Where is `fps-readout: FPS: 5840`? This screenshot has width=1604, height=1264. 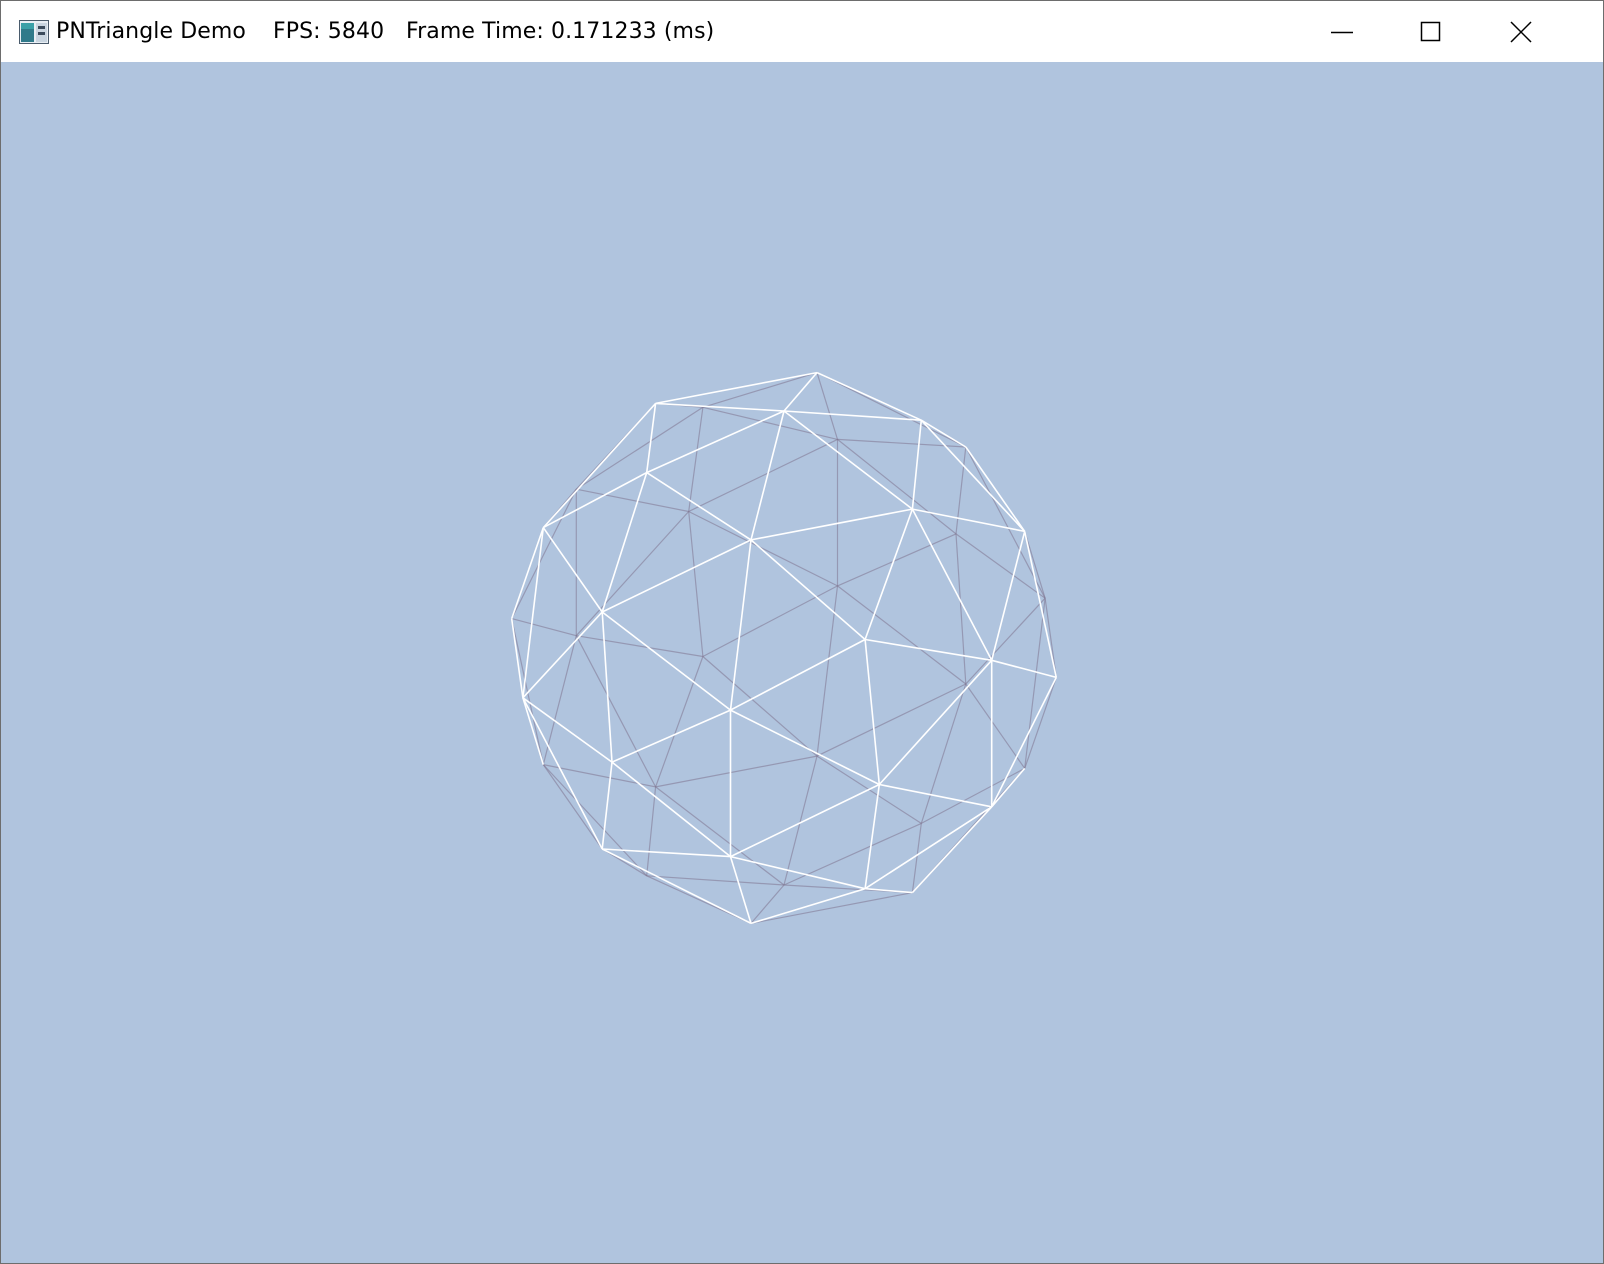
fps-readout: FPS: 5840 is located at coordinates (329, 31).